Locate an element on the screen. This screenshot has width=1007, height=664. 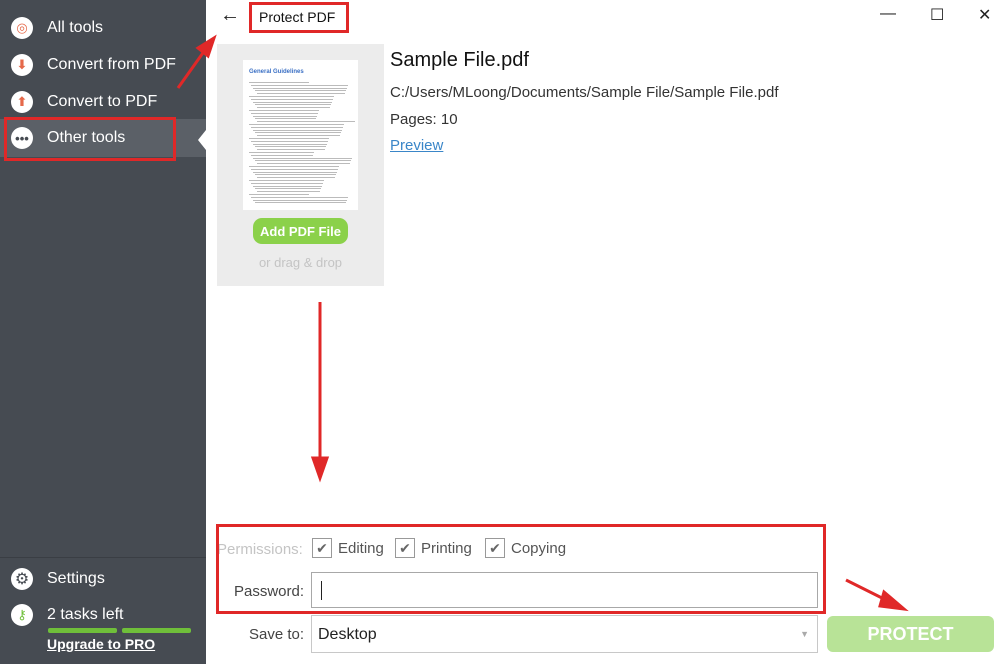
pdf-thumbnail: General Guidelines is located at coordinates (300, 135).